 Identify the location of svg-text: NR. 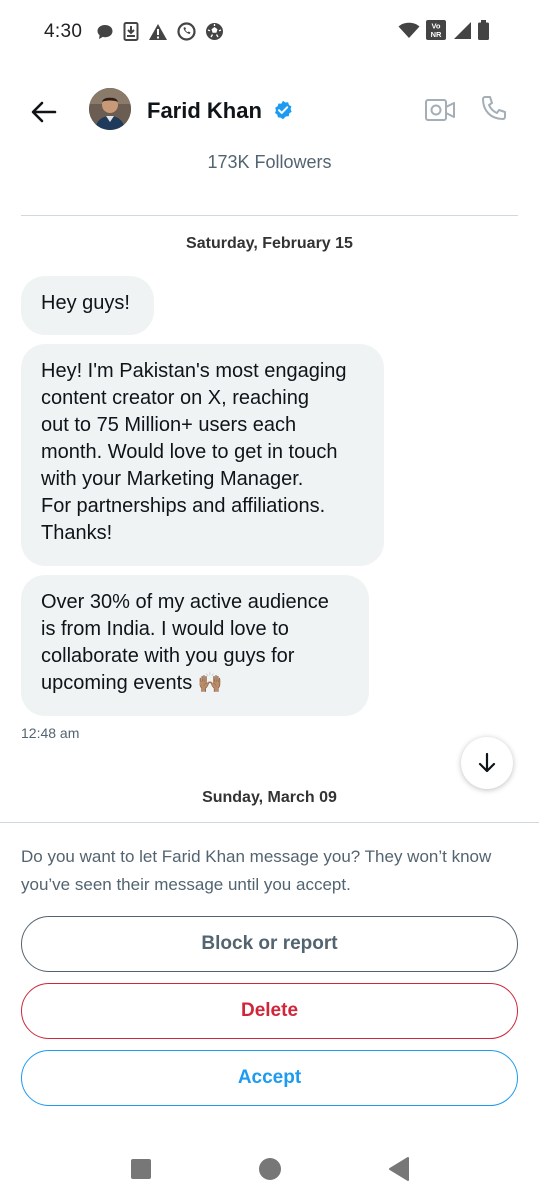
(436, 34).